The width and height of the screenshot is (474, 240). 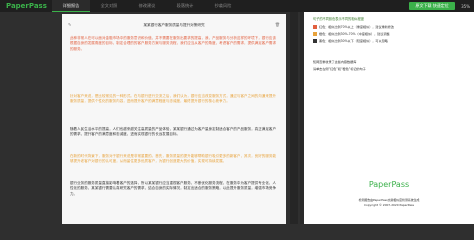 I want to click on bottom-logo: PaperPass, so click(x=389, y=184).